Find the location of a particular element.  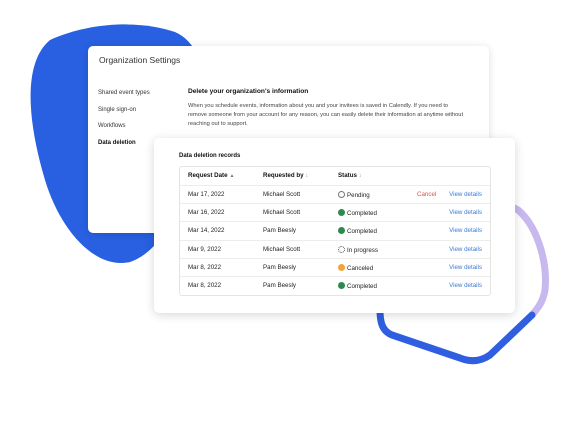

settings-title: Organization Settings is located at coordinates (140, 60).